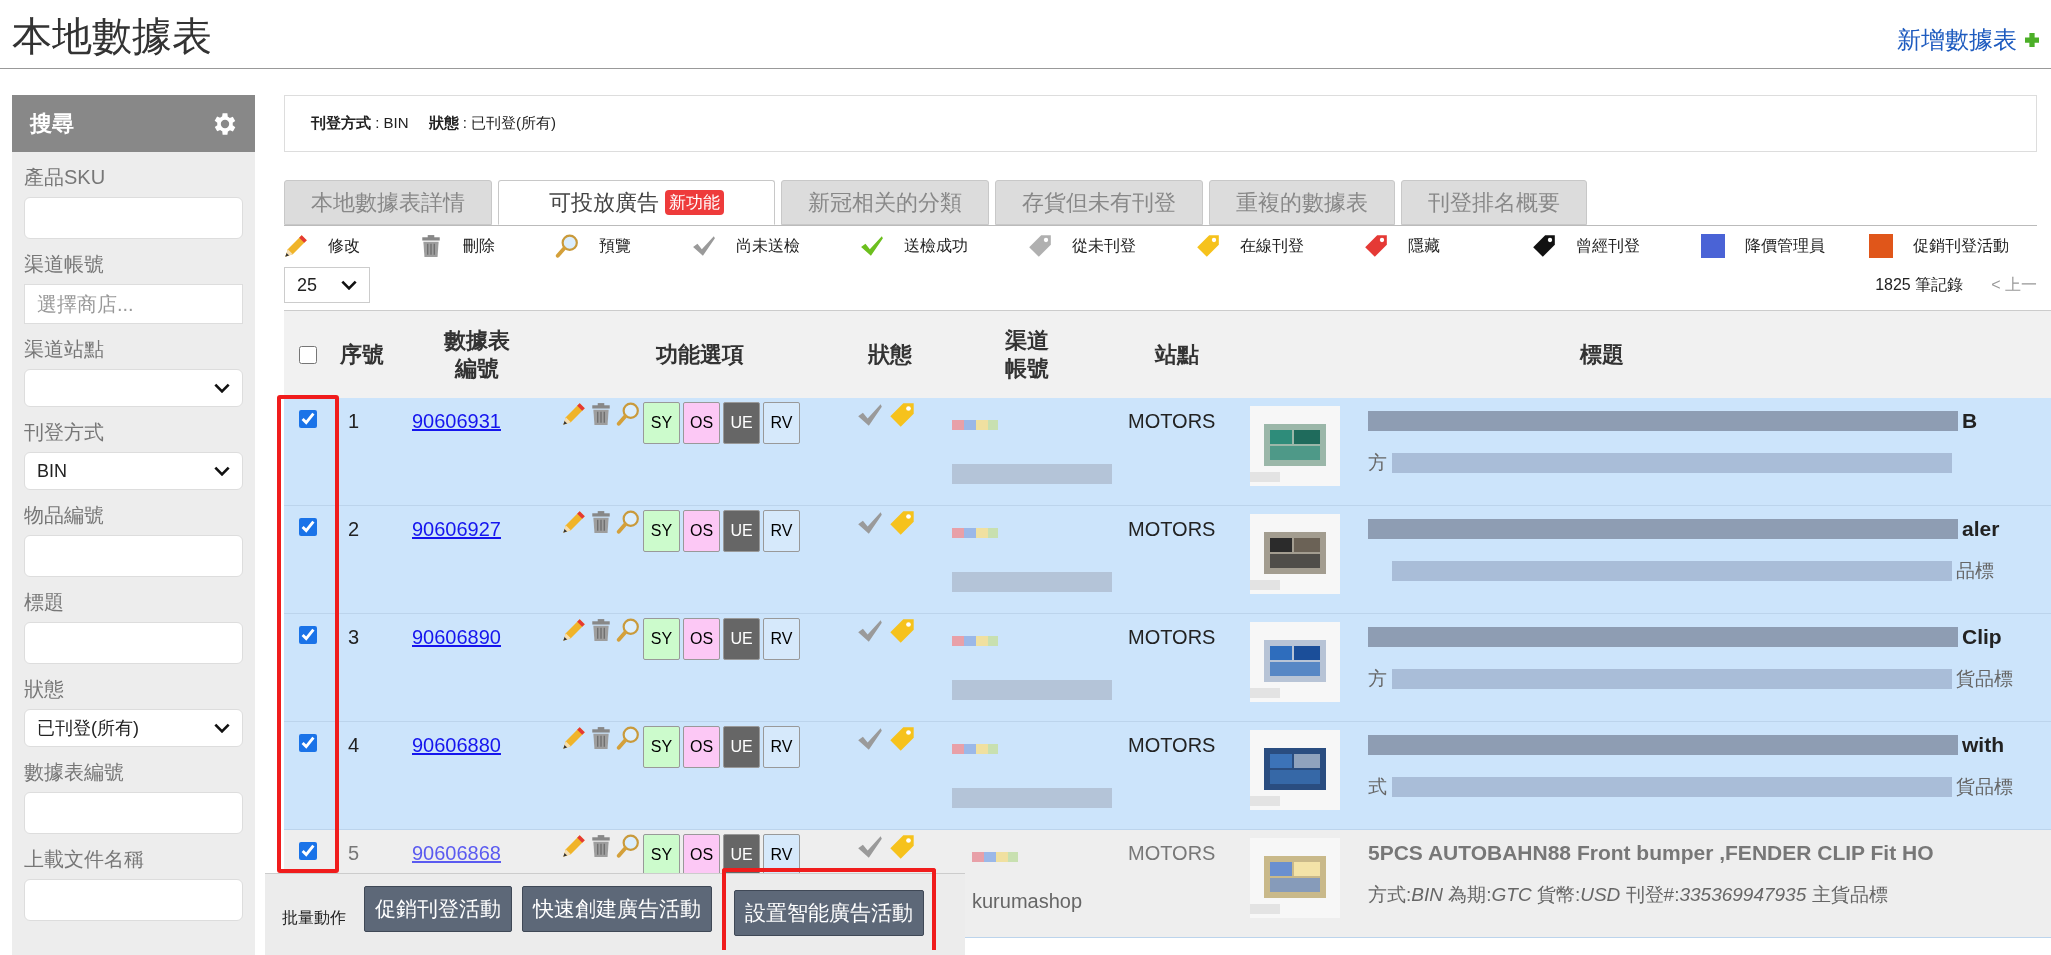 The image size is (2051, 955). I want to click on page-title: 本地數據表, so click(112, 36).